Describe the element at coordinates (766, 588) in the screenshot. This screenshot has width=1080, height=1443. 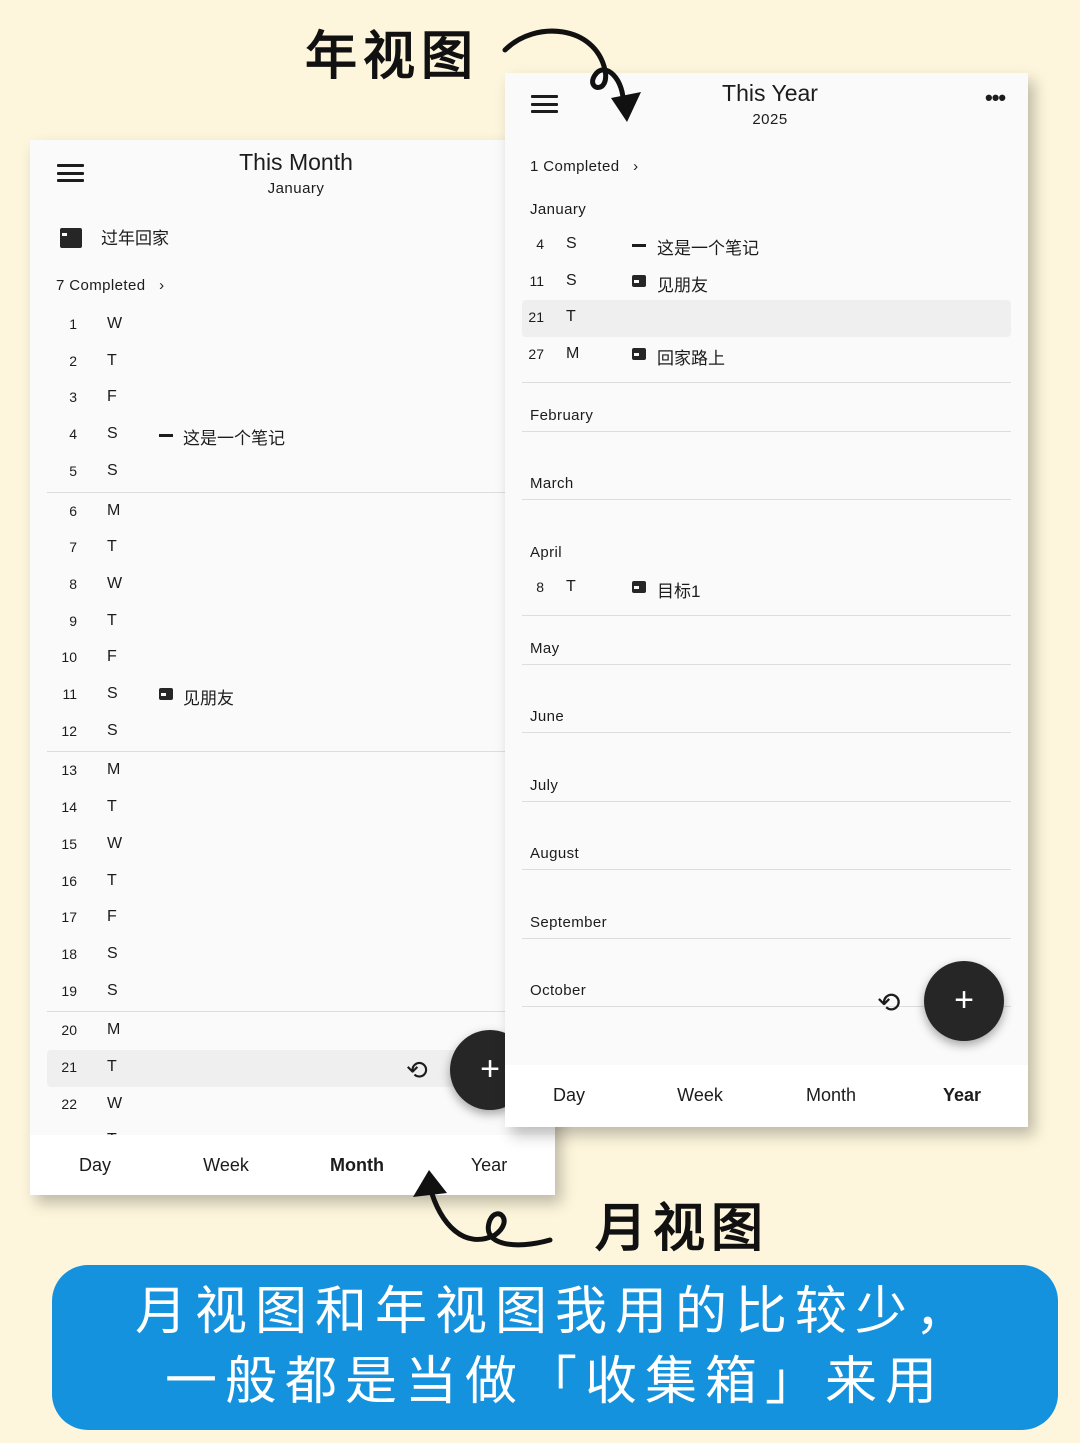
I see `day-row: 8 T 目标1` at that location.